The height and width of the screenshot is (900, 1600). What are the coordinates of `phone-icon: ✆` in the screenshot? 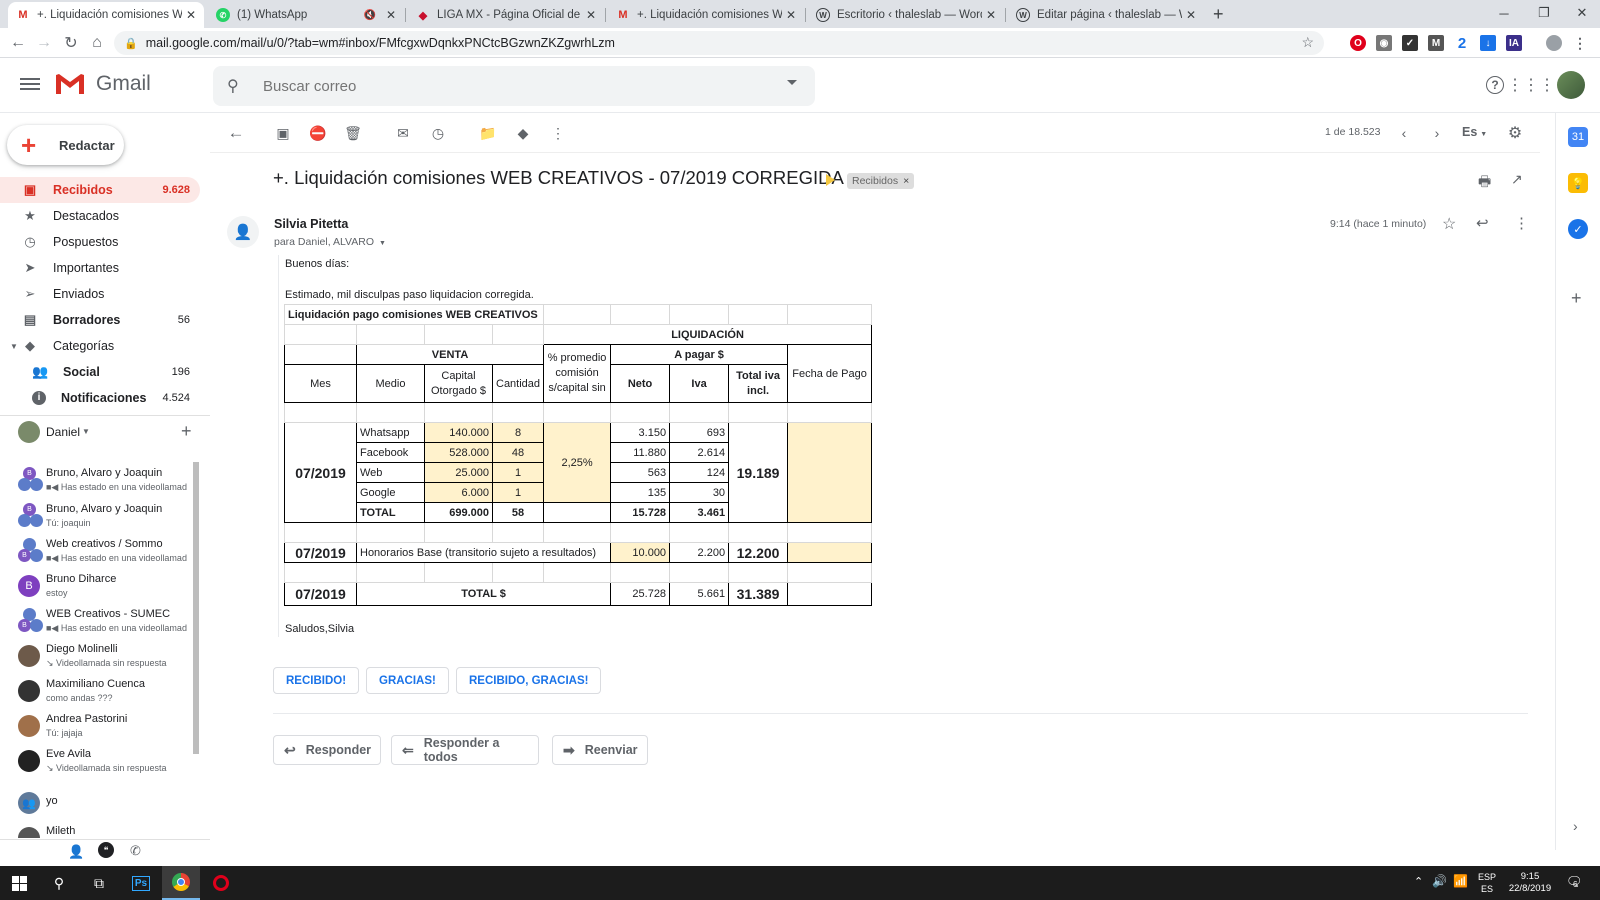 It's located at (135, 851).